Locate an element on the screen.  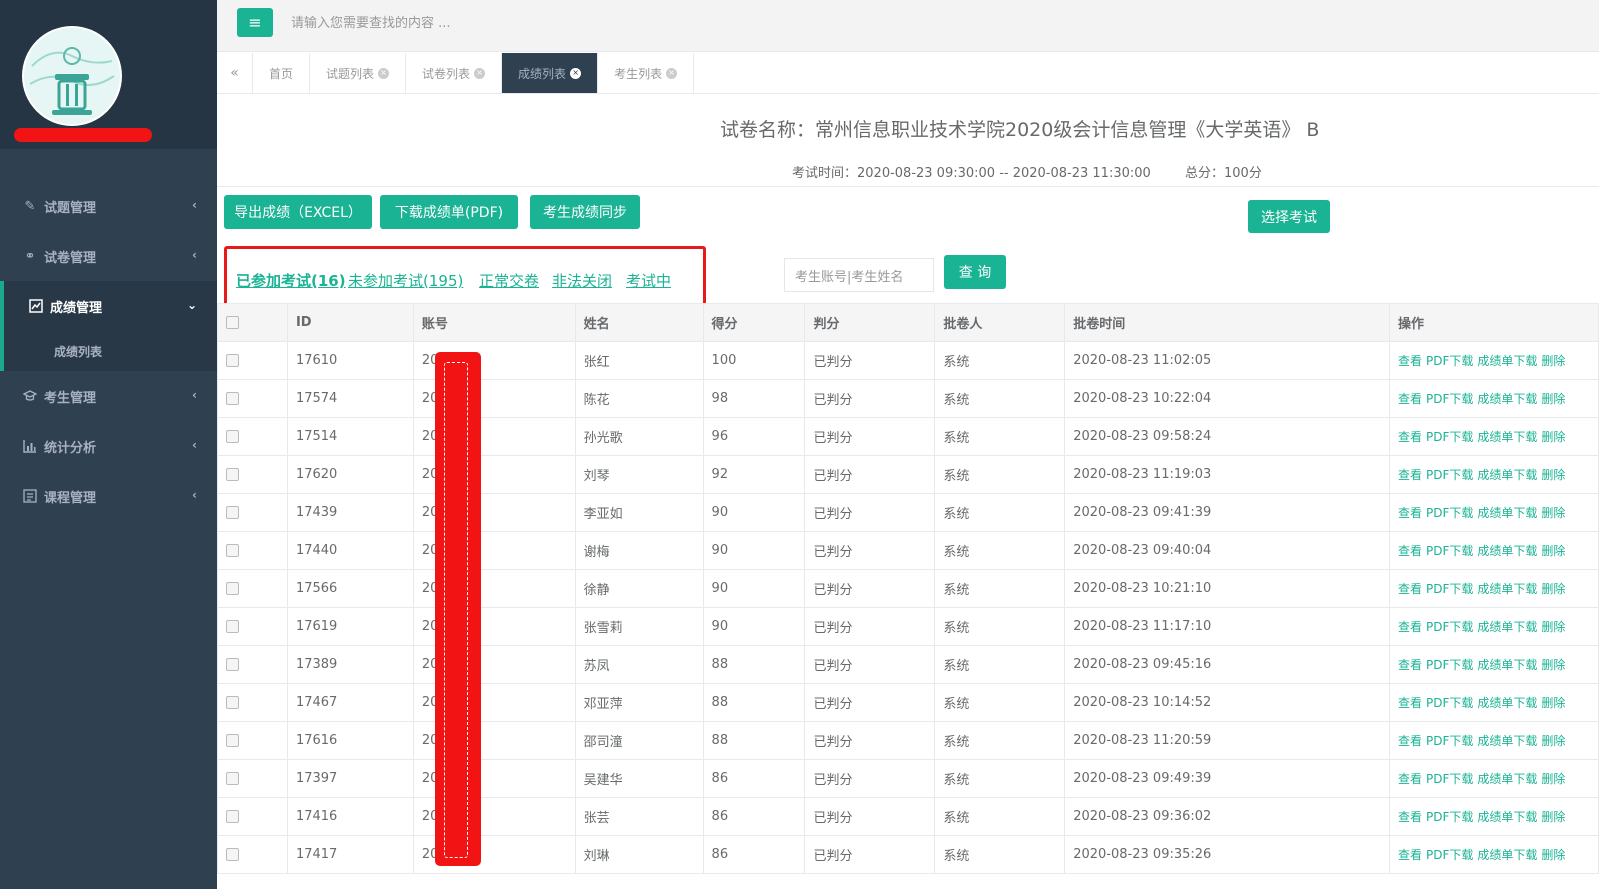
download-pdf-button: 下载成绩单(PDF) is located at coordinates (449, 212).